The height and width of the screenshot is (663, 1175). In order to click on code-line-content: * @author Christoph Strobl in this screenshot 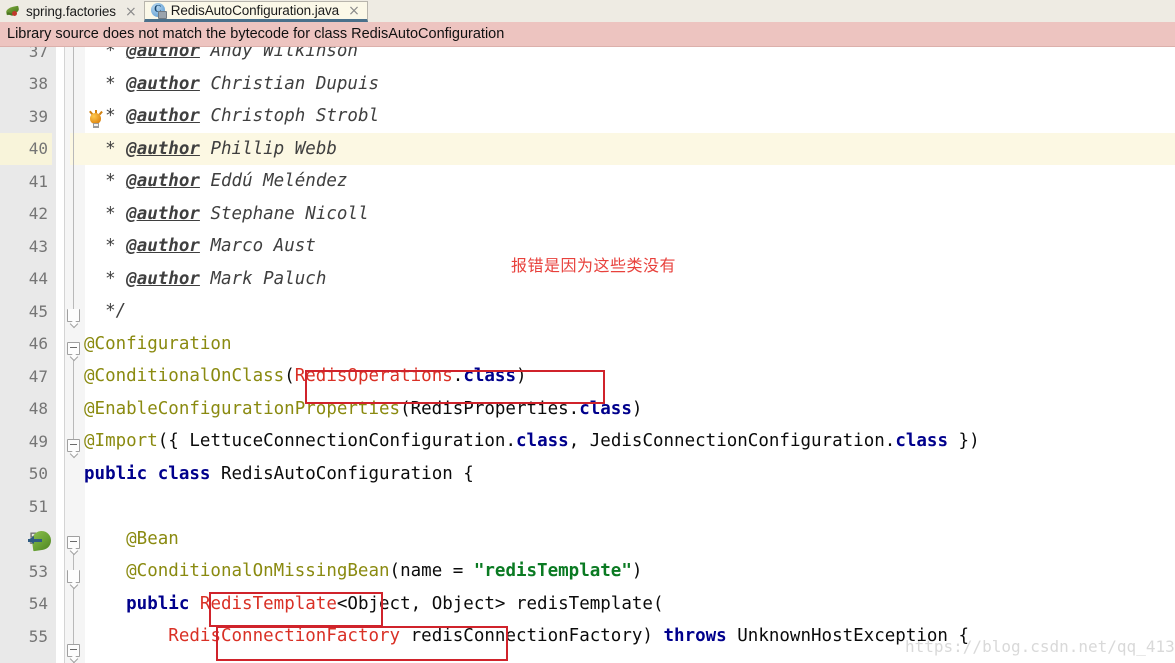, I will do `click(231, 116)`.